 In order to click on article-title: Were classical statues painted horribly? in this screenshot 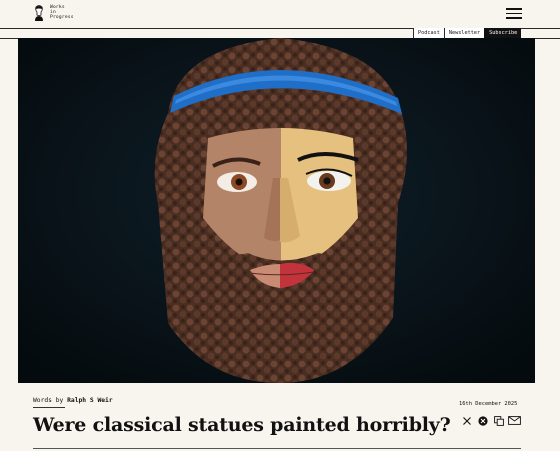, I will do `click(242, 425)`.